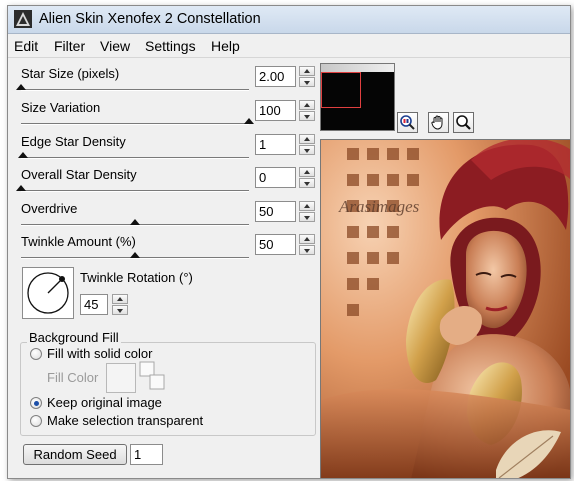 Image resolution: width=574 pixels, height=481 pixels. I want to click on overdrive-spinner, so click(307, 211).